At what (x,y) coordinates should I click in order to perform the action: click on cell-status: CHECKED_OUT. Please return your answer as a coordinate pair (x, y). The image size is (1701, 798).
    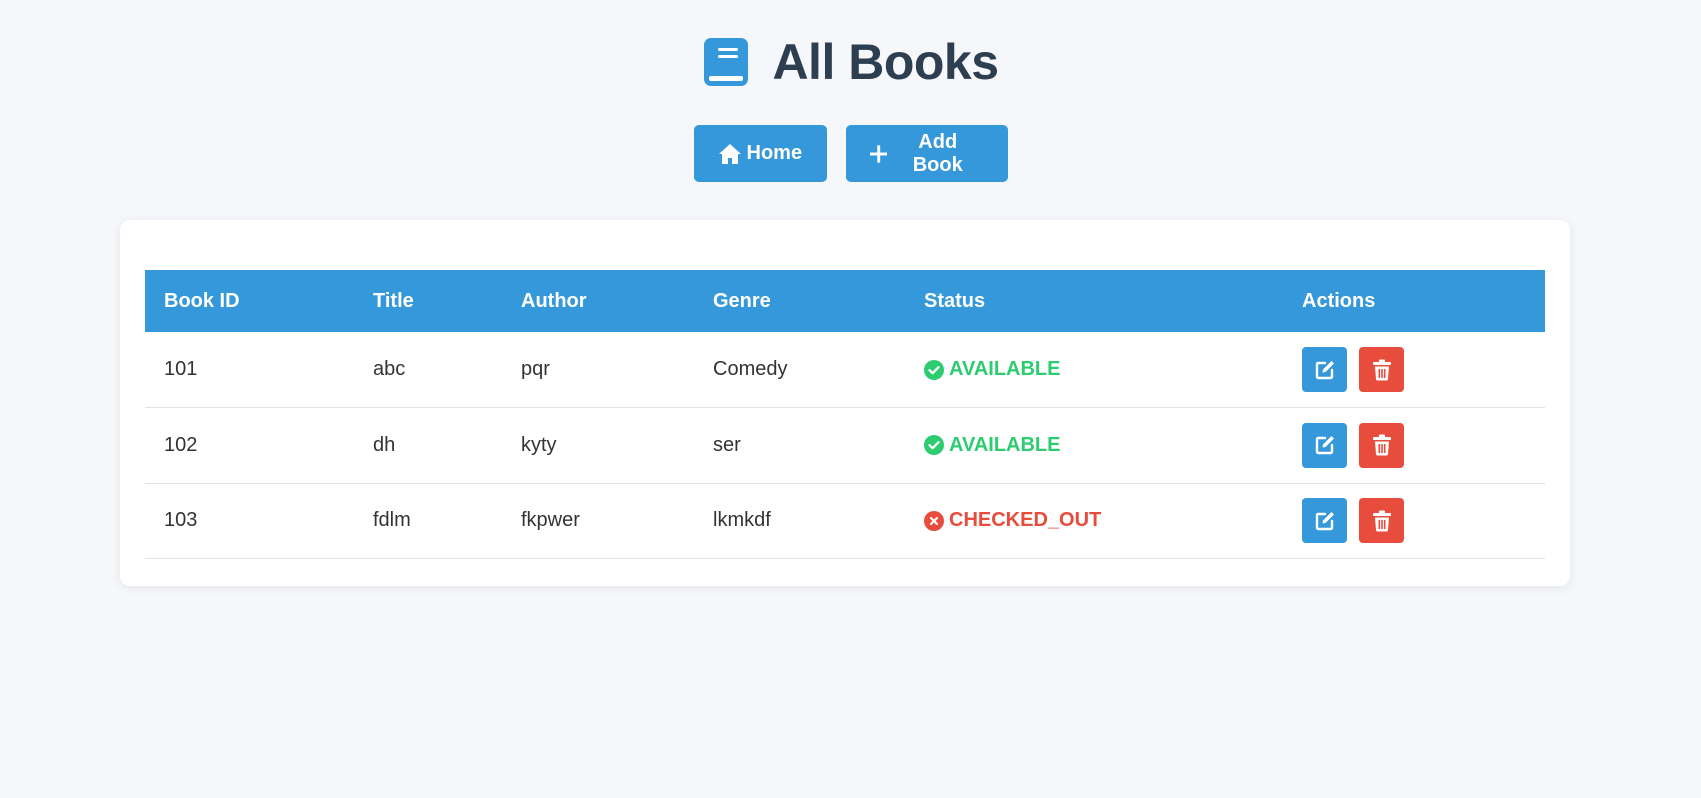
    Looking at the image, I should click on (1094, 521).